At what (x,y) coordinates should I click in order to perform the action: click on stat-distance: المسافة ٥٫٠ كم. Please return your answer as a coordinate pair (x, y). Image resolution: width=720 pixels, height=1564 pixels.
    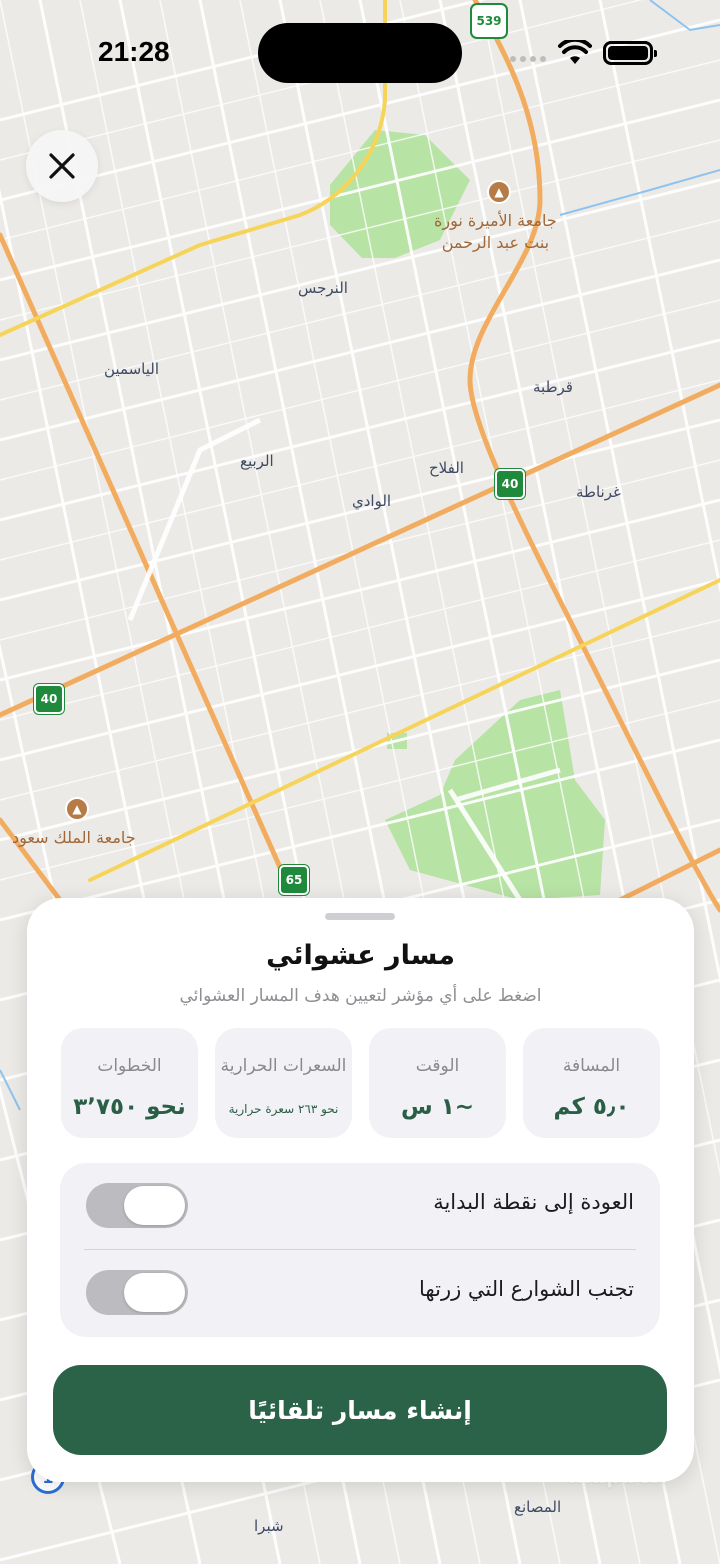
    Looking at the image, I should click on (591, 1083).